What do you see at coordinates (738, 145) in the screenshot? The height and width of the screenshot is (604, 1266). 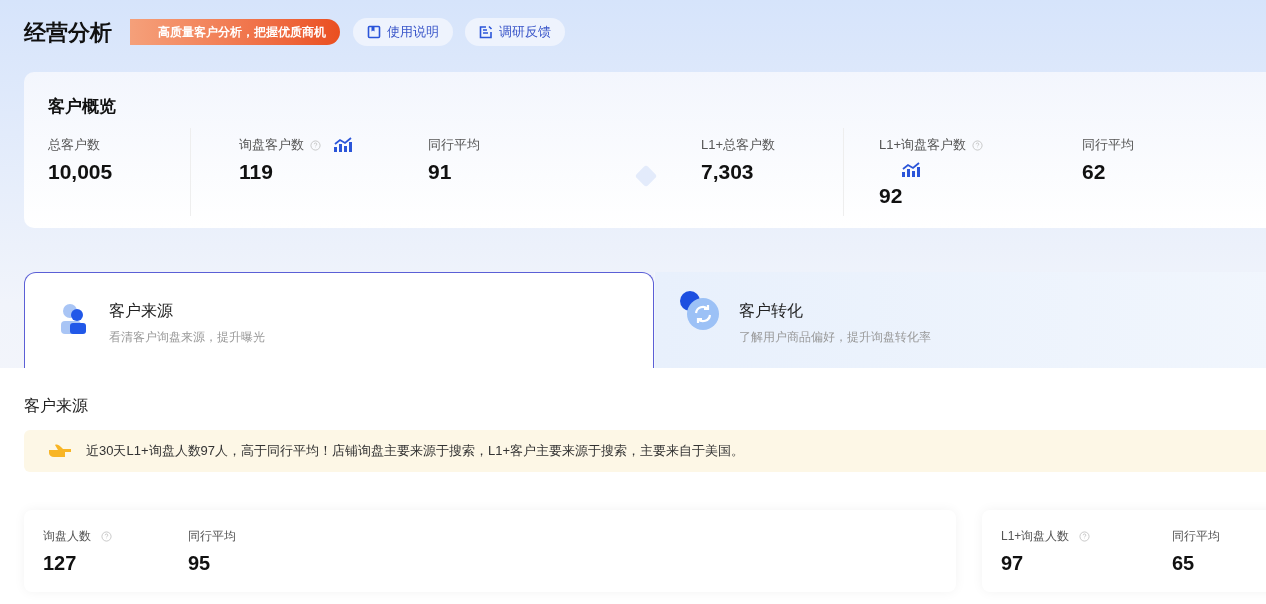 I see `metric-label: L1+总客户数` at bounding box center [738, 145].